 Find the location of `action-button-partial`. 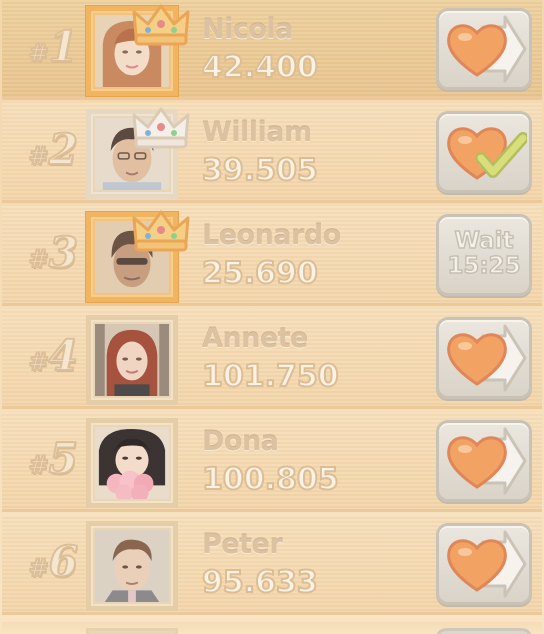

action-button-partial is located at coordinates (484, 631).